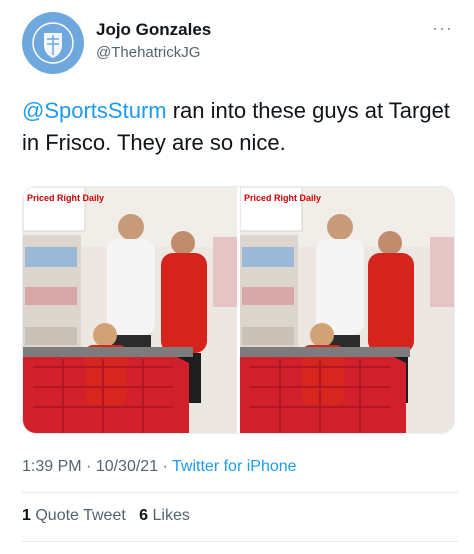 The height and width of the screenshot is (554, 474). I want to click on more-options-icon: ···, so click(442, 28).